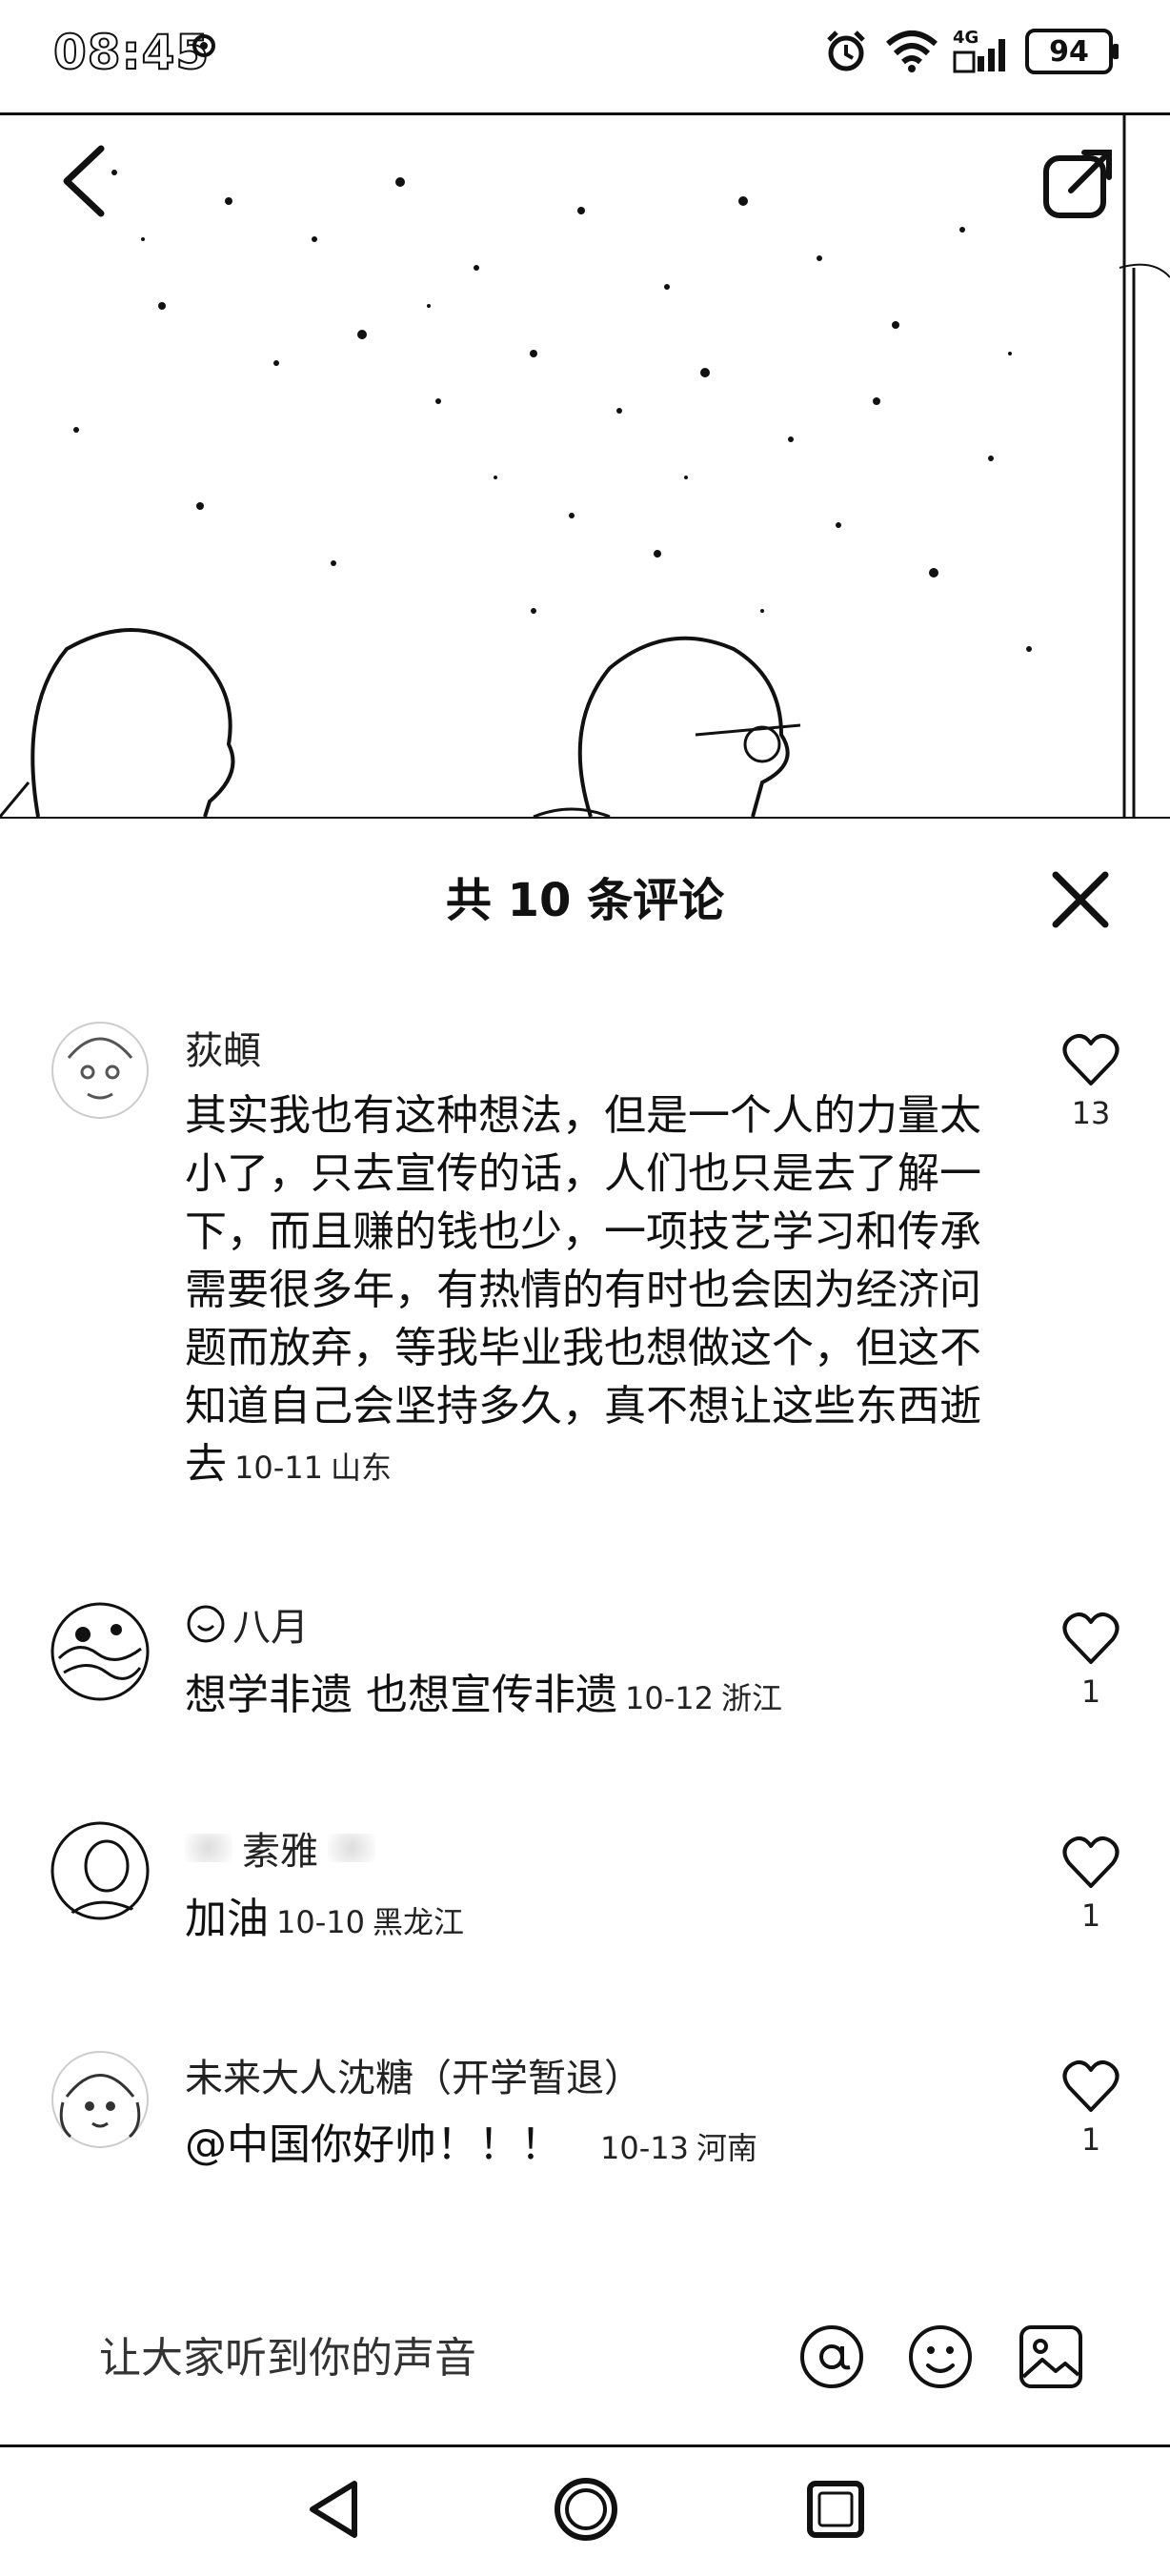 The image size is (1170, 2576). I want to click on comment-username: 未来大人沈糖（开学暂退）, so click(413, 2074).